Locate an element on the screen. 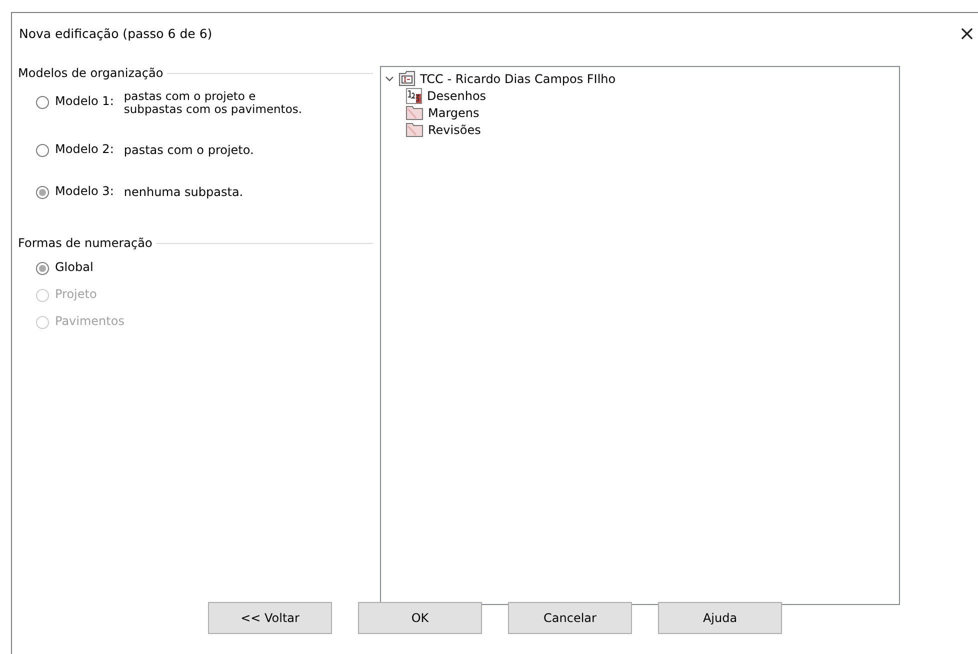 The height and width of the screenshot is (654, 978). window-title: Nova edificação (passo 6 de 6) is located at coordinates (115, 33).